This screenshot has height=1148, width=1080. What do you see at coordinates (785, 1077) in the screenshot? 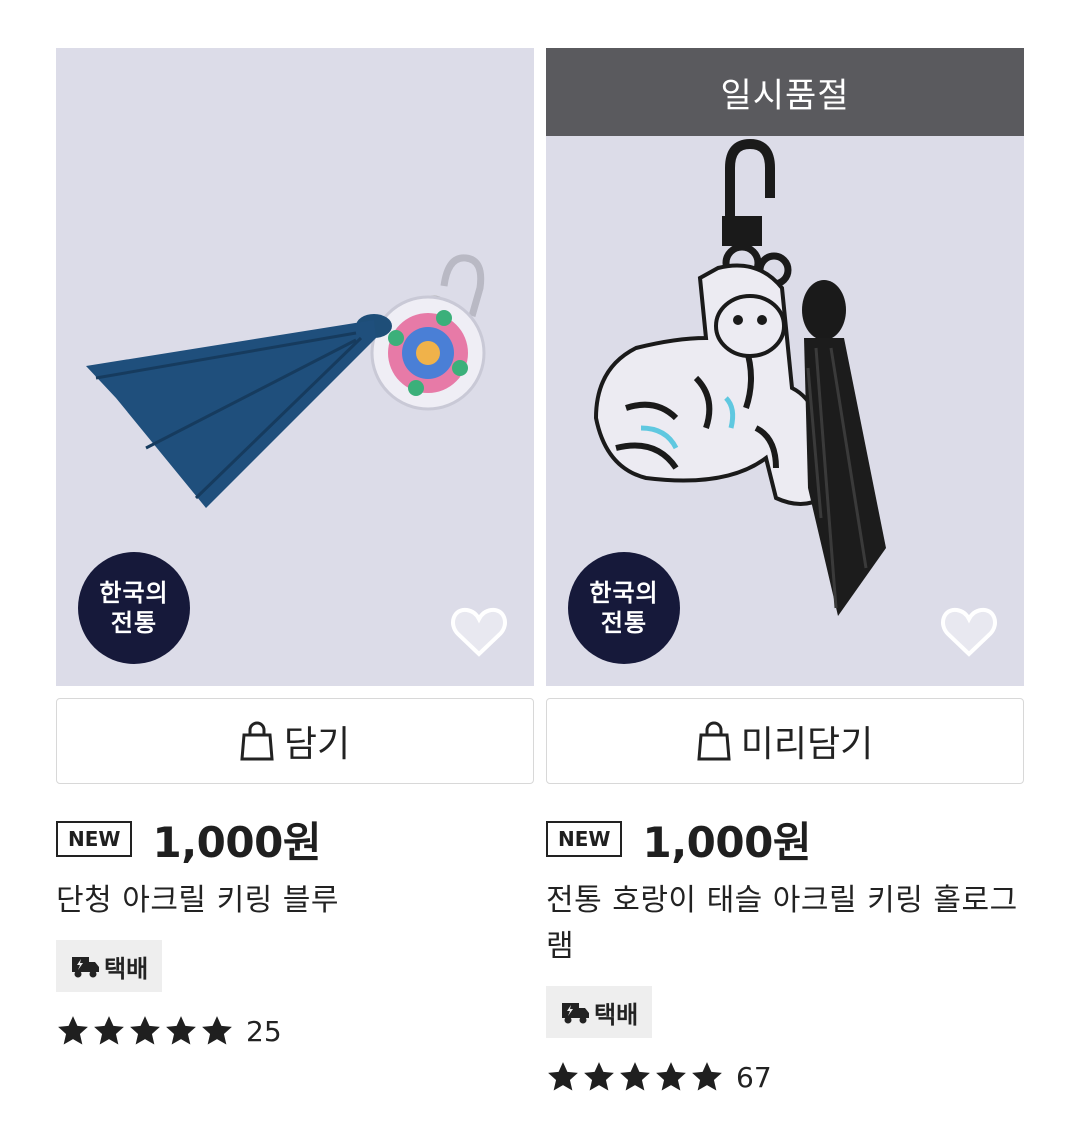
I see `rating-row: 67` at bounding box center [785, 1077].